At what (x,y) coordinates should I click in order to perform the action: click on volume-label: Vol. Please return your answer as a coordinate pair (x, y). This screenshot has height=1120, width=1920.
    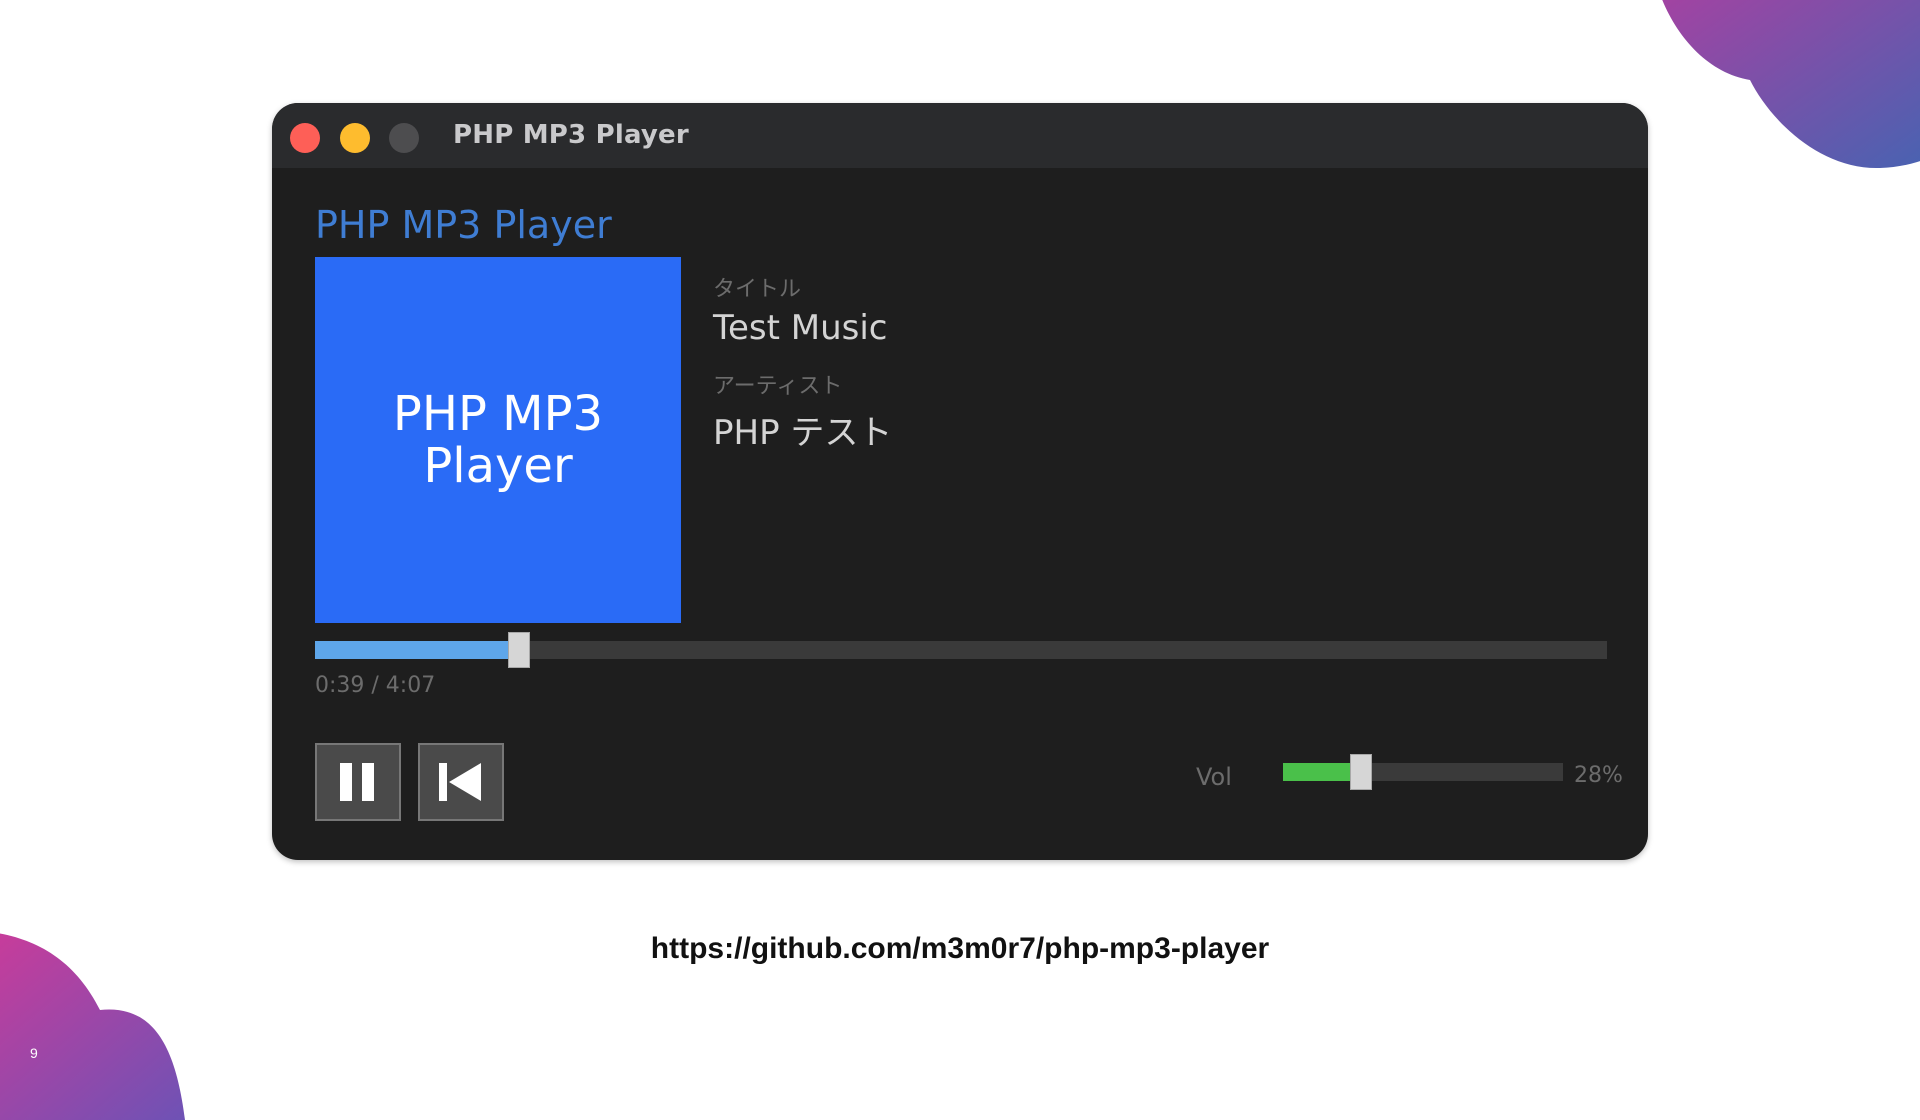
    Looking at the image, I should click on (1214, 777).